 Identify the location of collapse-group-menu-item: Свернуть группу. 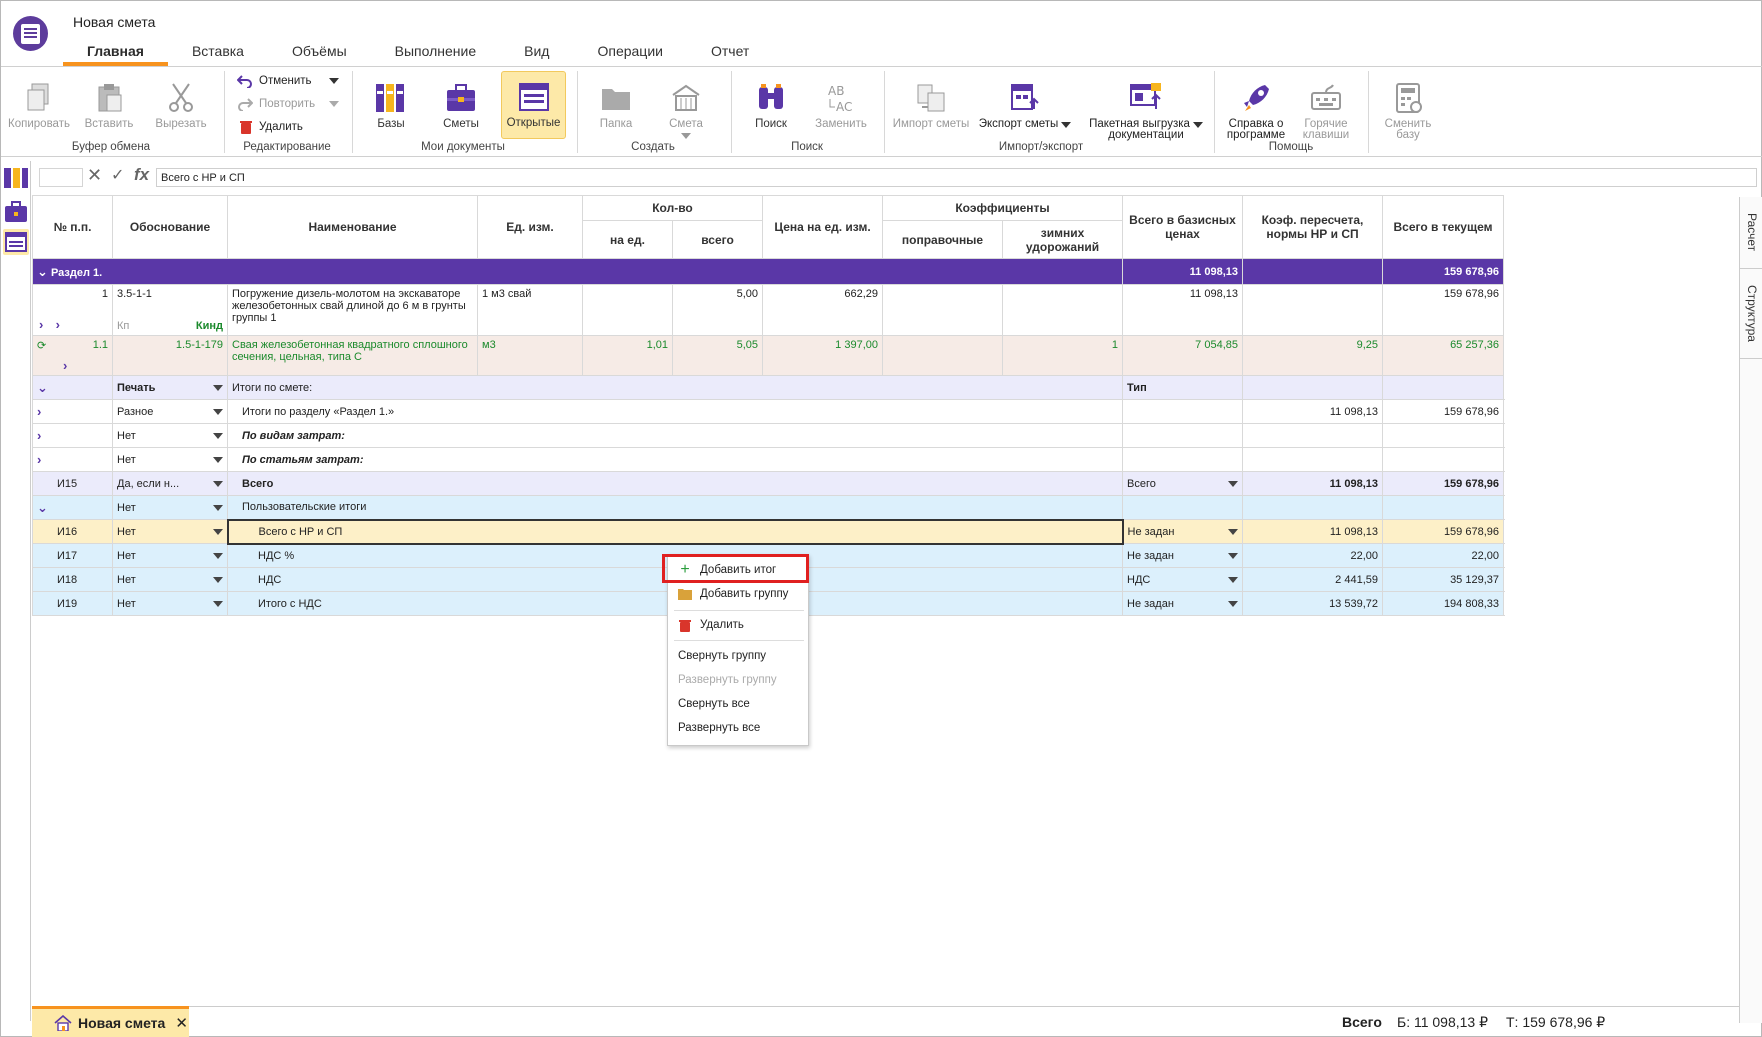
(739, 656).